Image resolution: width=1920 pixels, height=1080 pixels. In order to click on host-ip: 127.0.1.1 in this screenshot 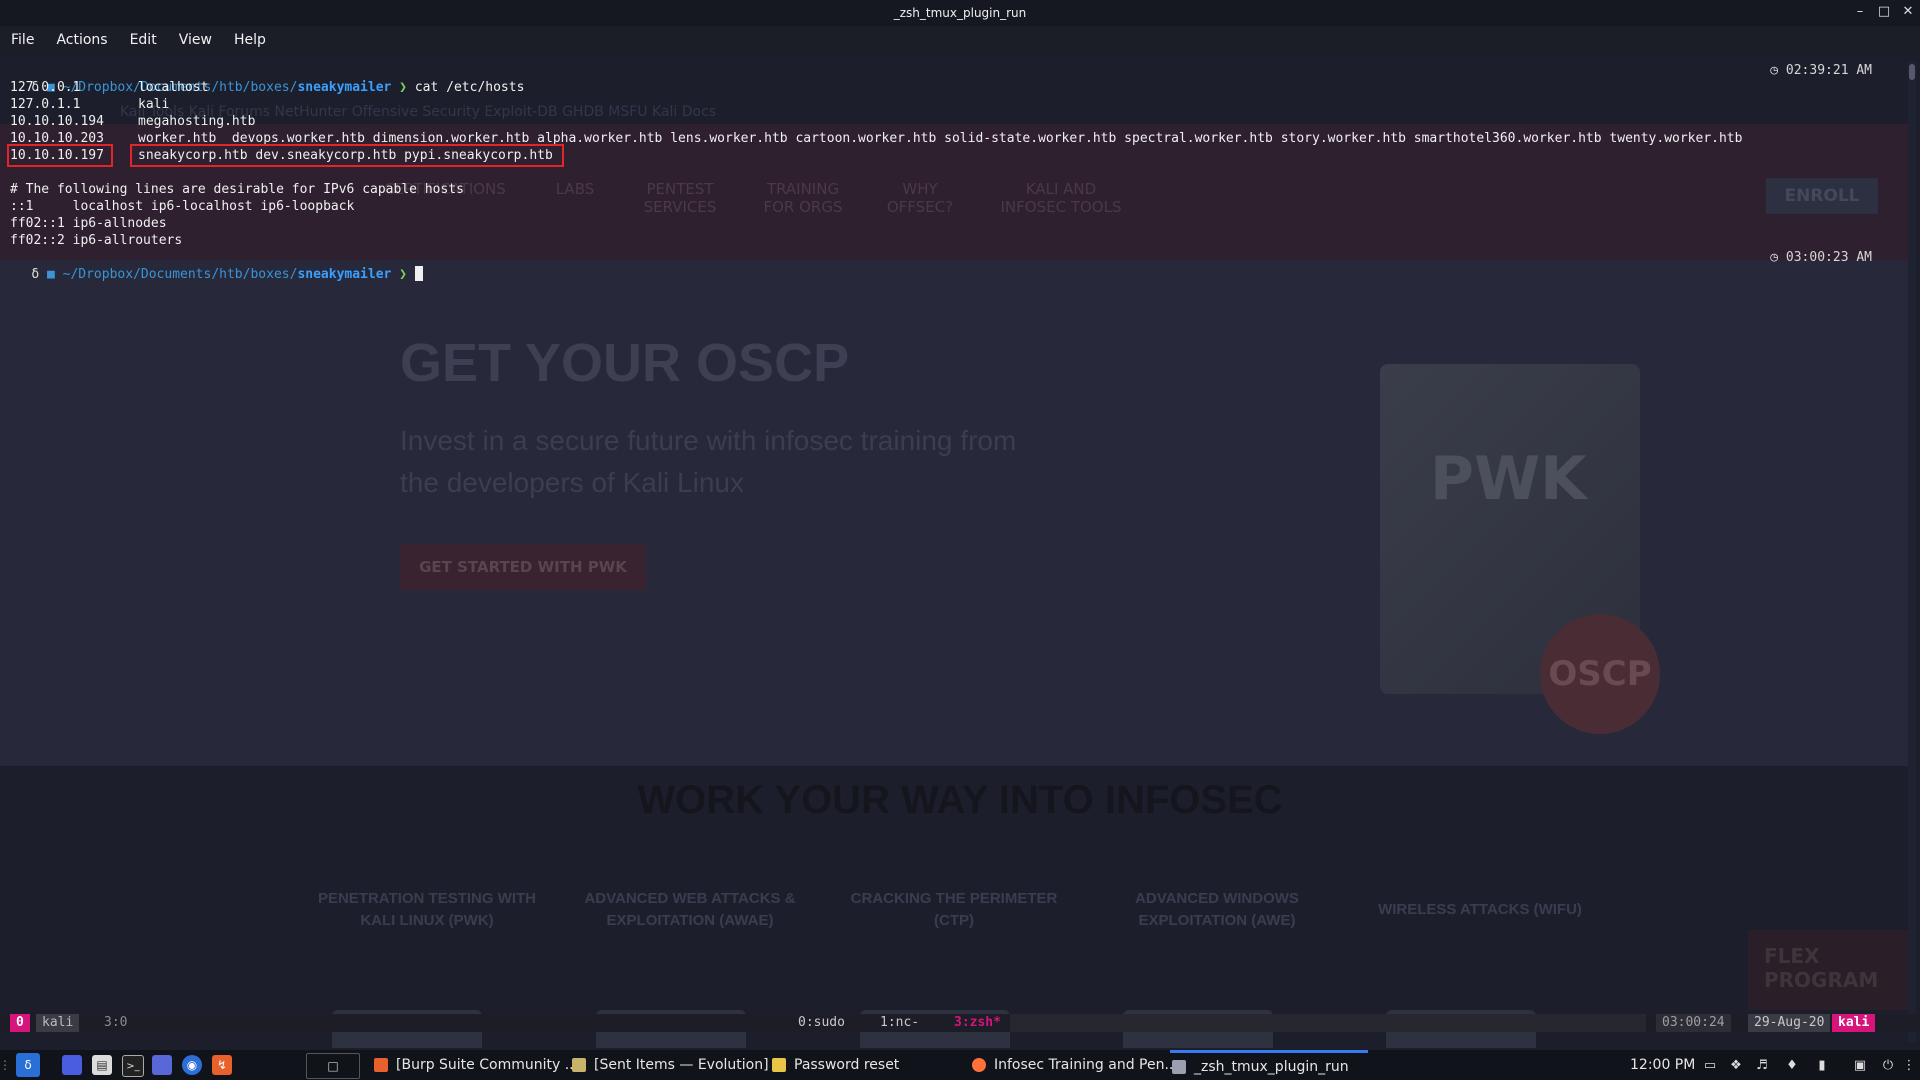, I will do `click(45, 104)`.